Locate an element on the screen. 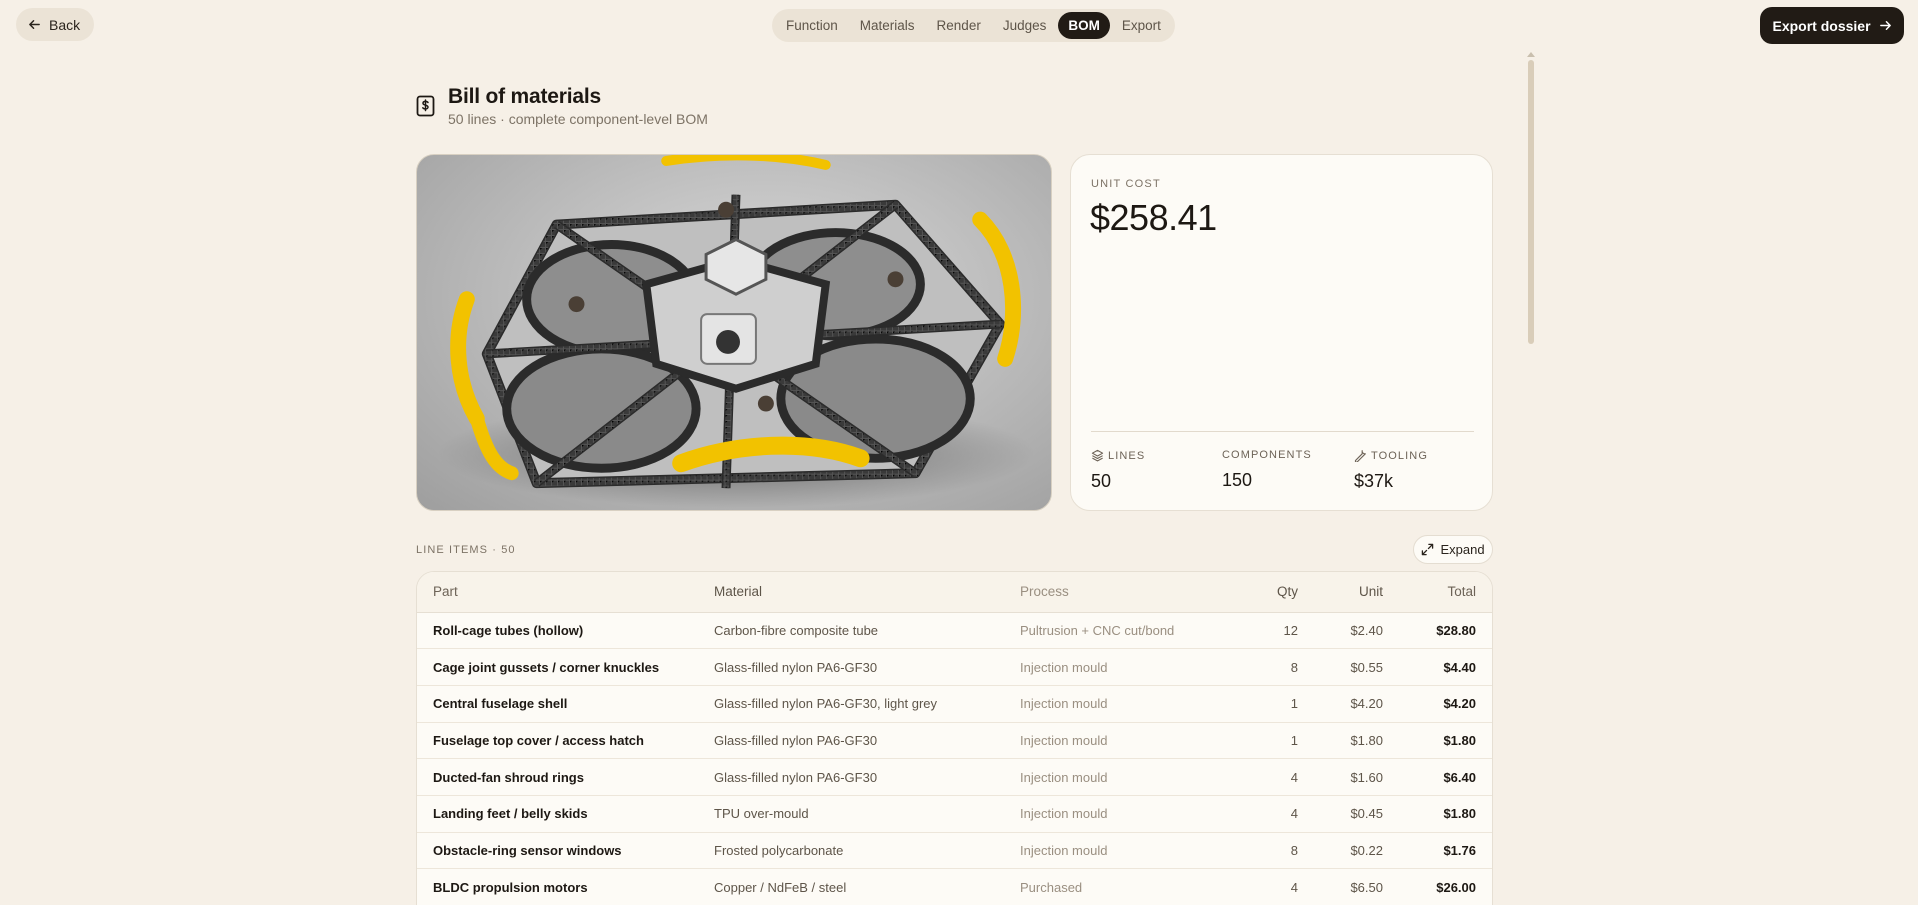 This screenshot has width=1918, height=905. cell-total: $26.00 is located at coordinates (1437, 886).